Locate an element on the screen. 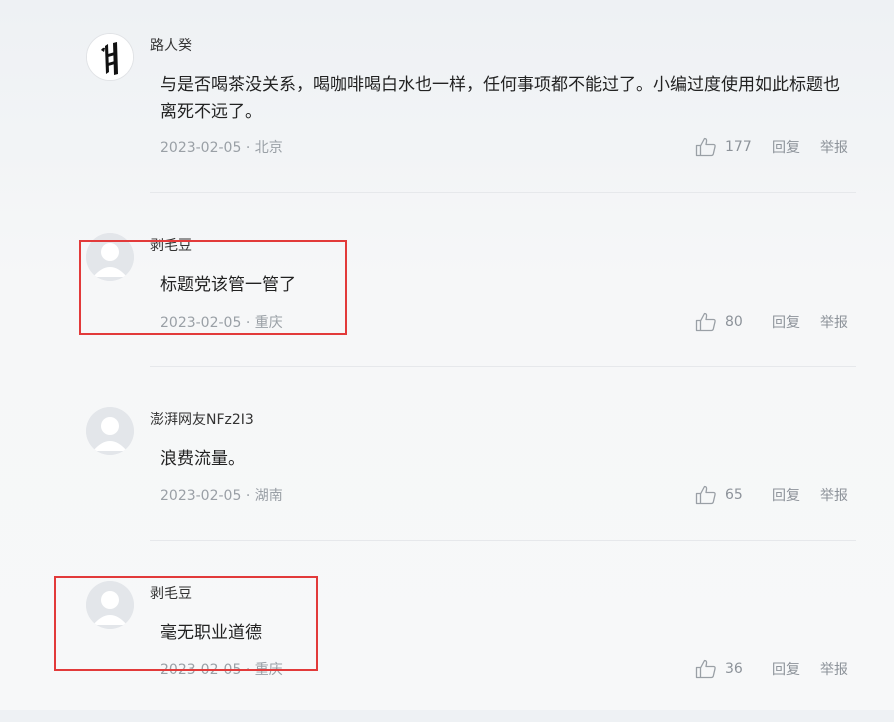 The width and height of the screenshot is (894, 722). like-button: 65 is located at coordinates (724, 495).